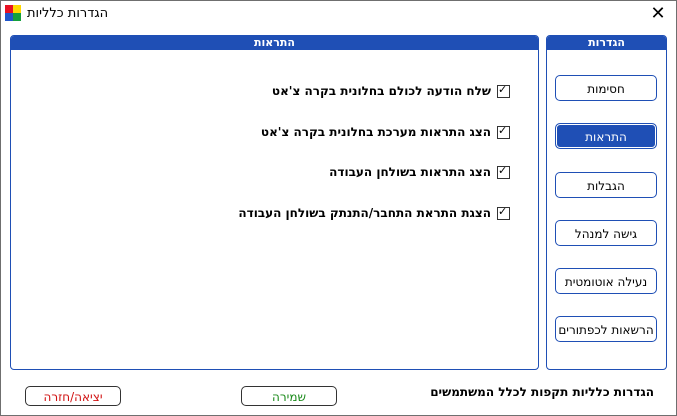 The width and height of the screenshot is (677, 416). What do you see at coordinates (73, 396) in the screenshot?
I see `exit-button: יציאה/חזרה` at bounding box center [73, 396].